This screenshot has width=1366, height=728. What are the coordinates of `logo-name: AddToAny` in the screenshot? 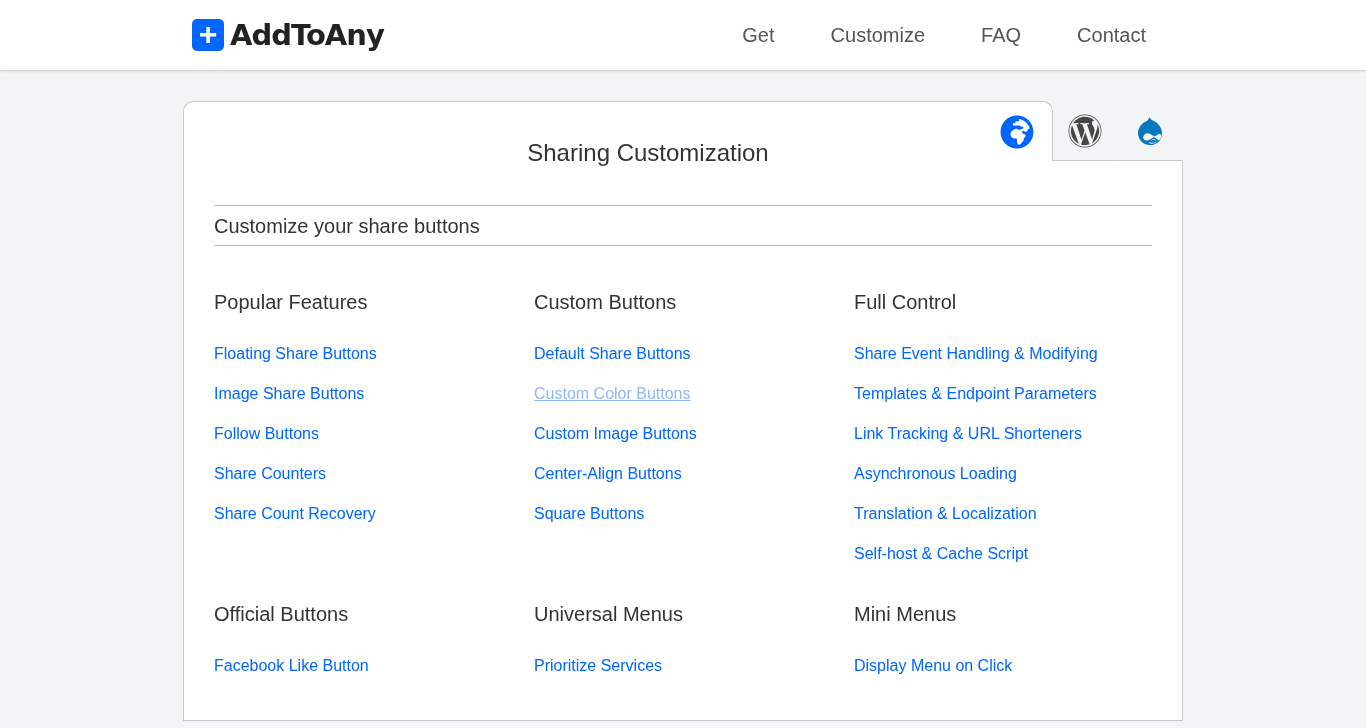 It's located at (307, 35).